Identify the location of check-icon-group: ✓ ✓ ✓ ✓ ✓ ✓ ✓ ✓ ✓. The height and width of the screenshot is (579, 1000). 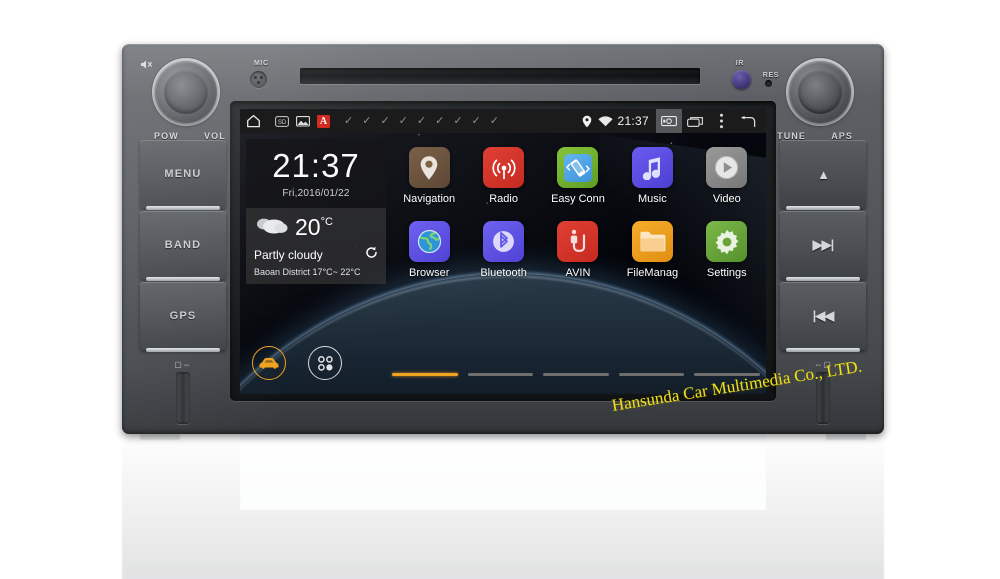
(421, 120).